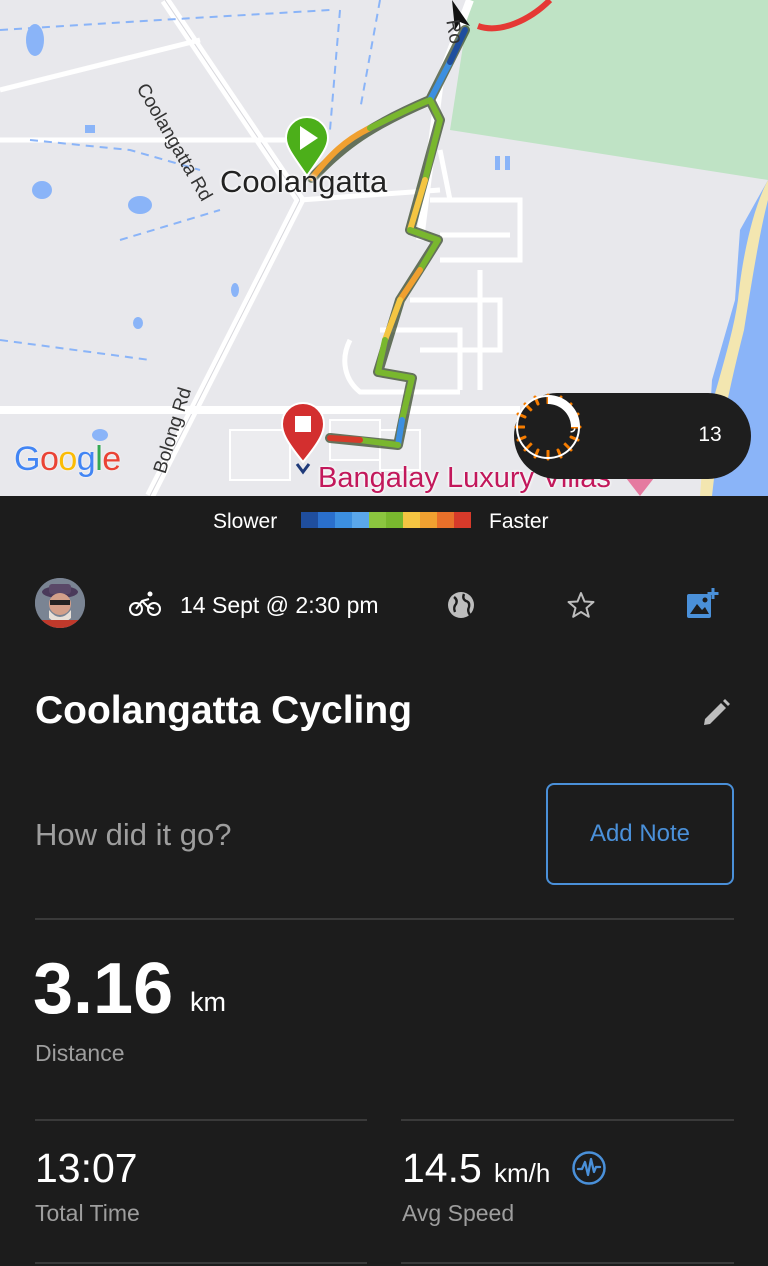  I want to click on road-label-partial: Ro, so click(454, 32).